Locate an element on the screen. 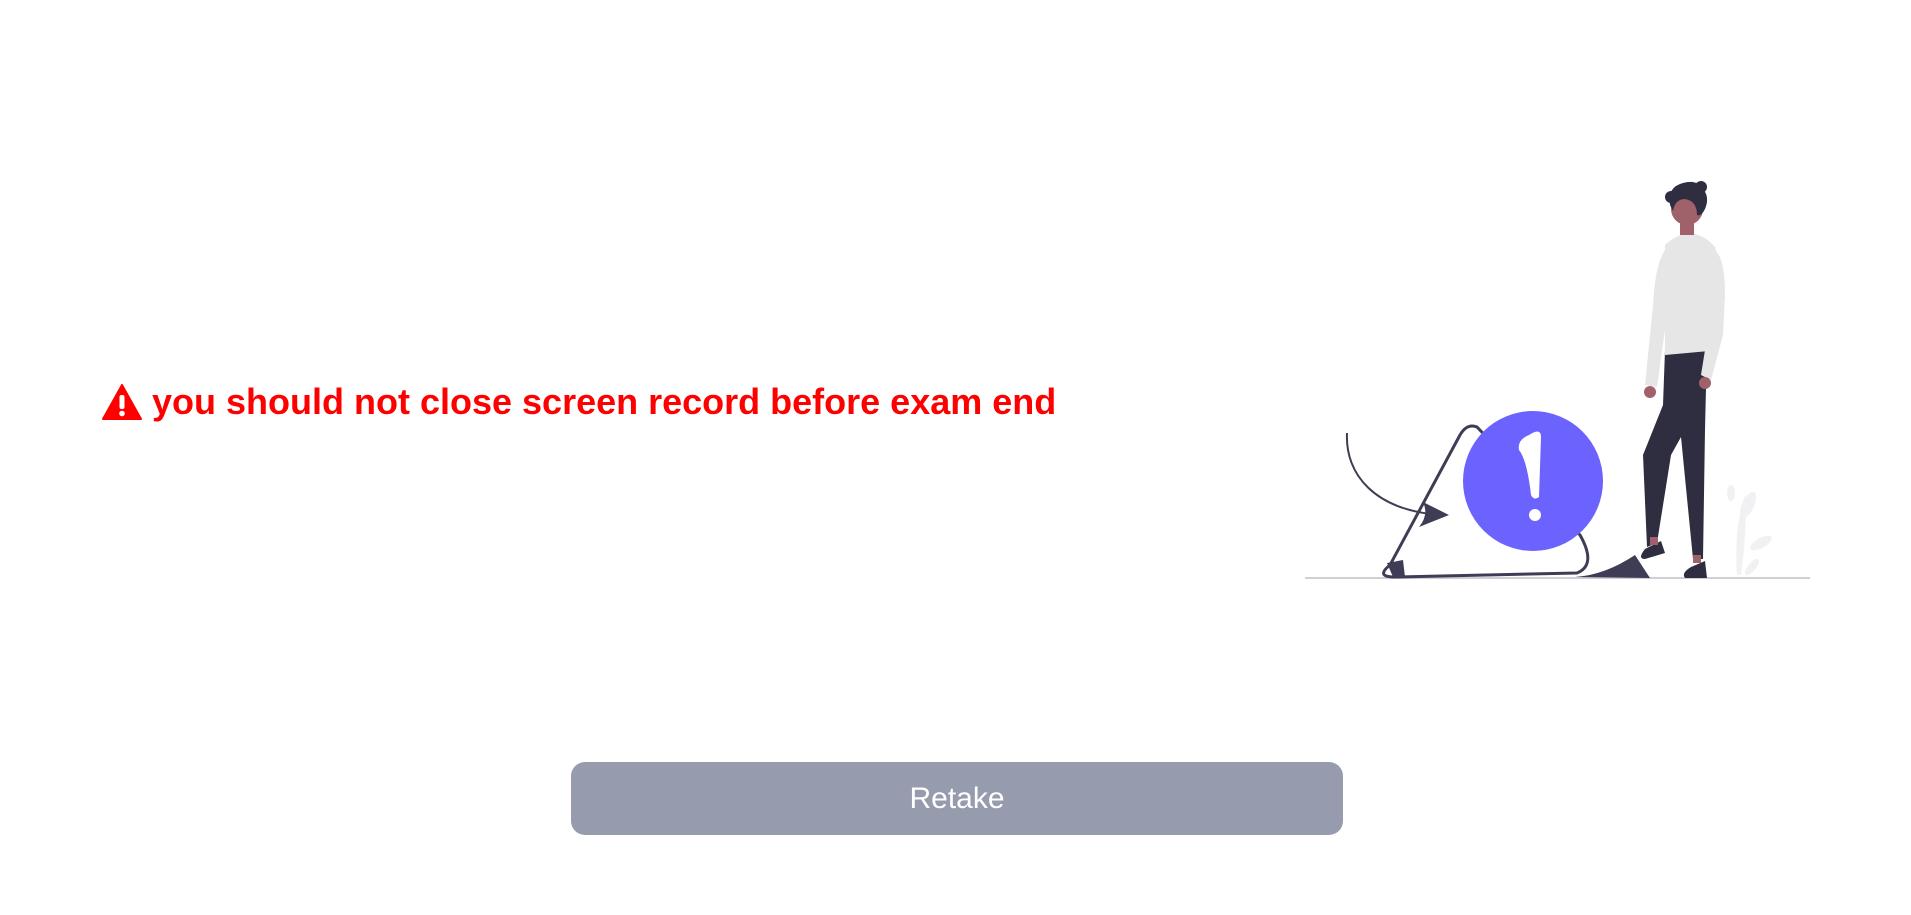 The height and width of the screenshot is (915, 1911). warning-triangle-icon is located at coordinates (122, 402).